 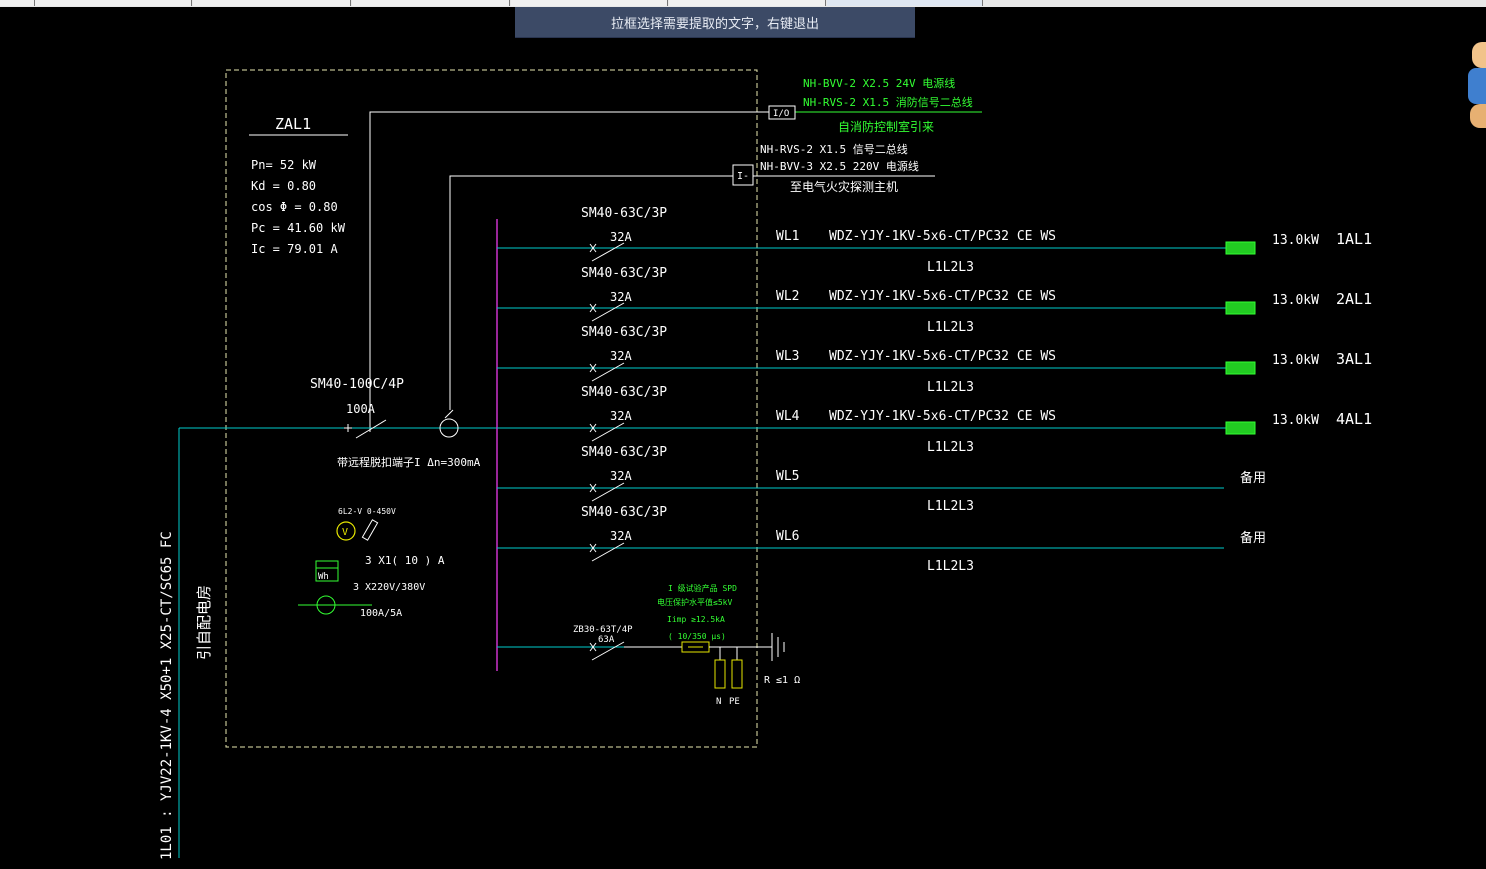 I want to click on voltmeter-symbol: V, so click(x=345, y=532).